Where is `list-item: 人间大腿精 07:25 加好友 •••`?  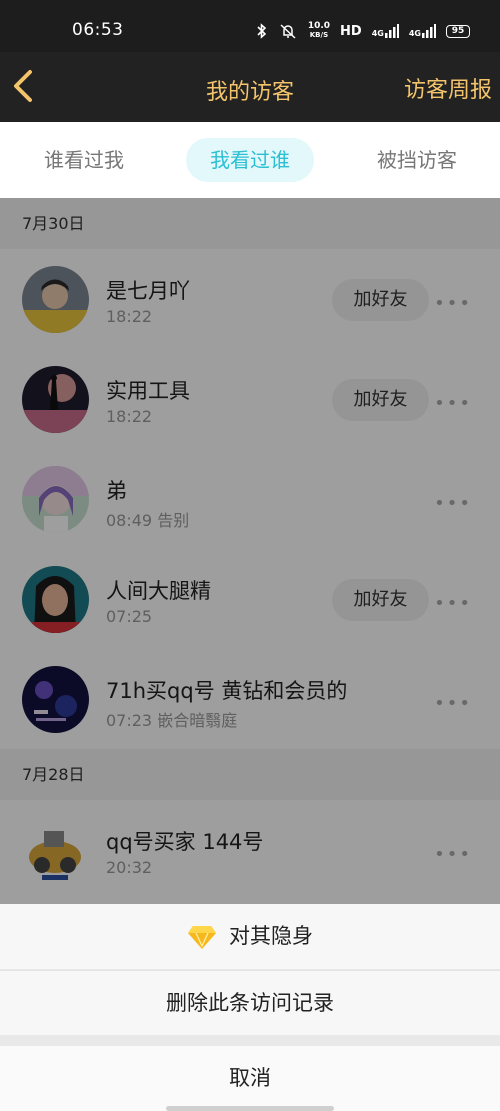 list-item: 人间大腿精 07:25 加好友 ••• is located at coordinates (250, 599).